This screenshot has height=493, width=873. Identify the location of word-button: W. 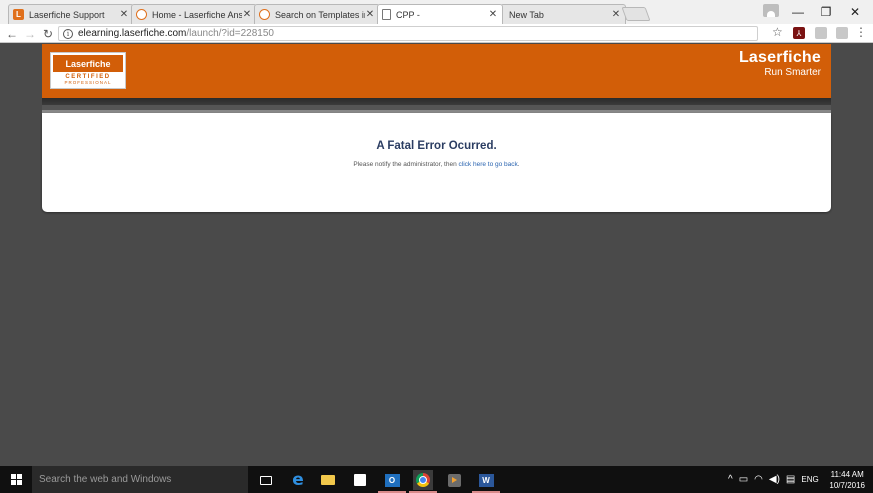
(486, 481).